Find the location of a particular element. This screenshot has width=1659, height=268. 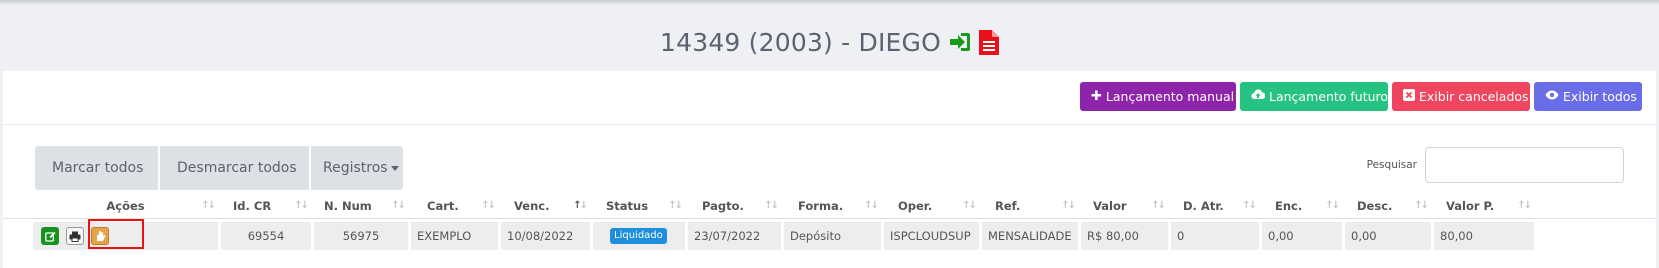

manual-entry-button: ✚ Lançamento manual is located at coordinates (1158, 96).